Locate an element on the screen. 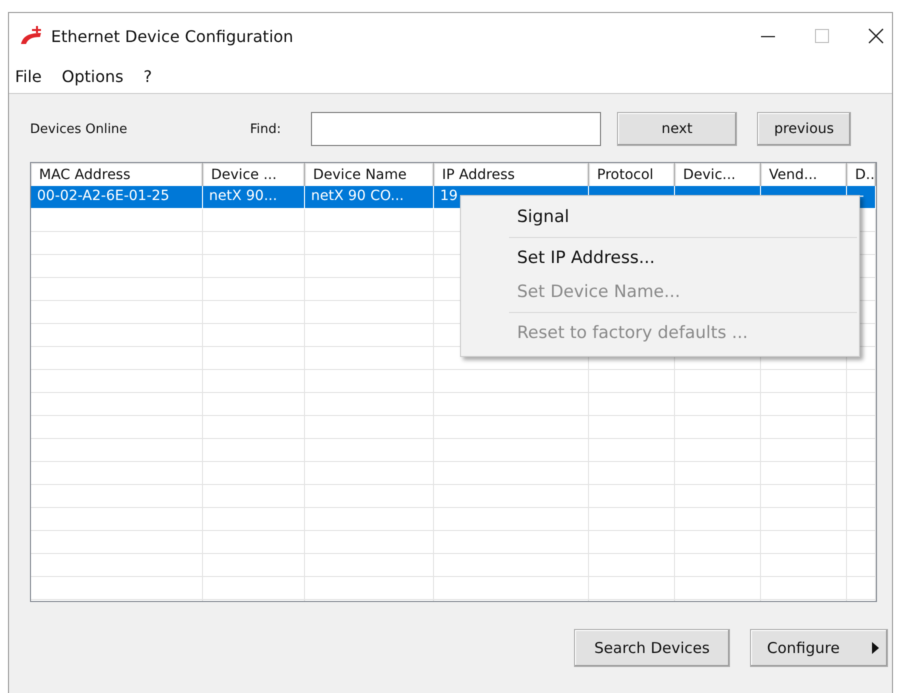 The image size is (904, 693). app-logo-icon is located at coordinates (31, 36).